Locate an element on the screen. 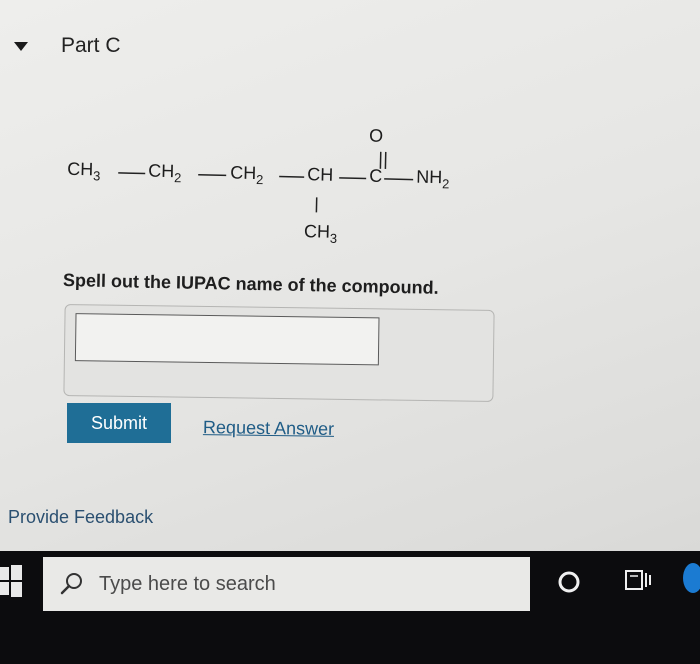 Image resolution: width=700 pixels, height=664 pixels. submit-button: Submit is located at coordinates (119, 423).